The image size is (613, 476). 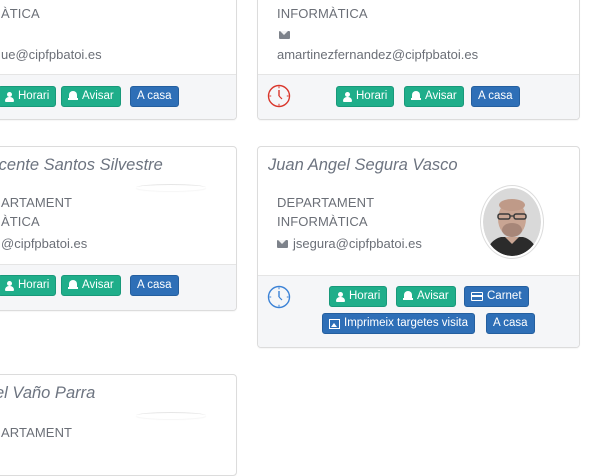 What do you see at coordinates (44, 243) in the screenshot?
I see `email-link: @cipfpbatoi.es` at bounding box center [44, 243].